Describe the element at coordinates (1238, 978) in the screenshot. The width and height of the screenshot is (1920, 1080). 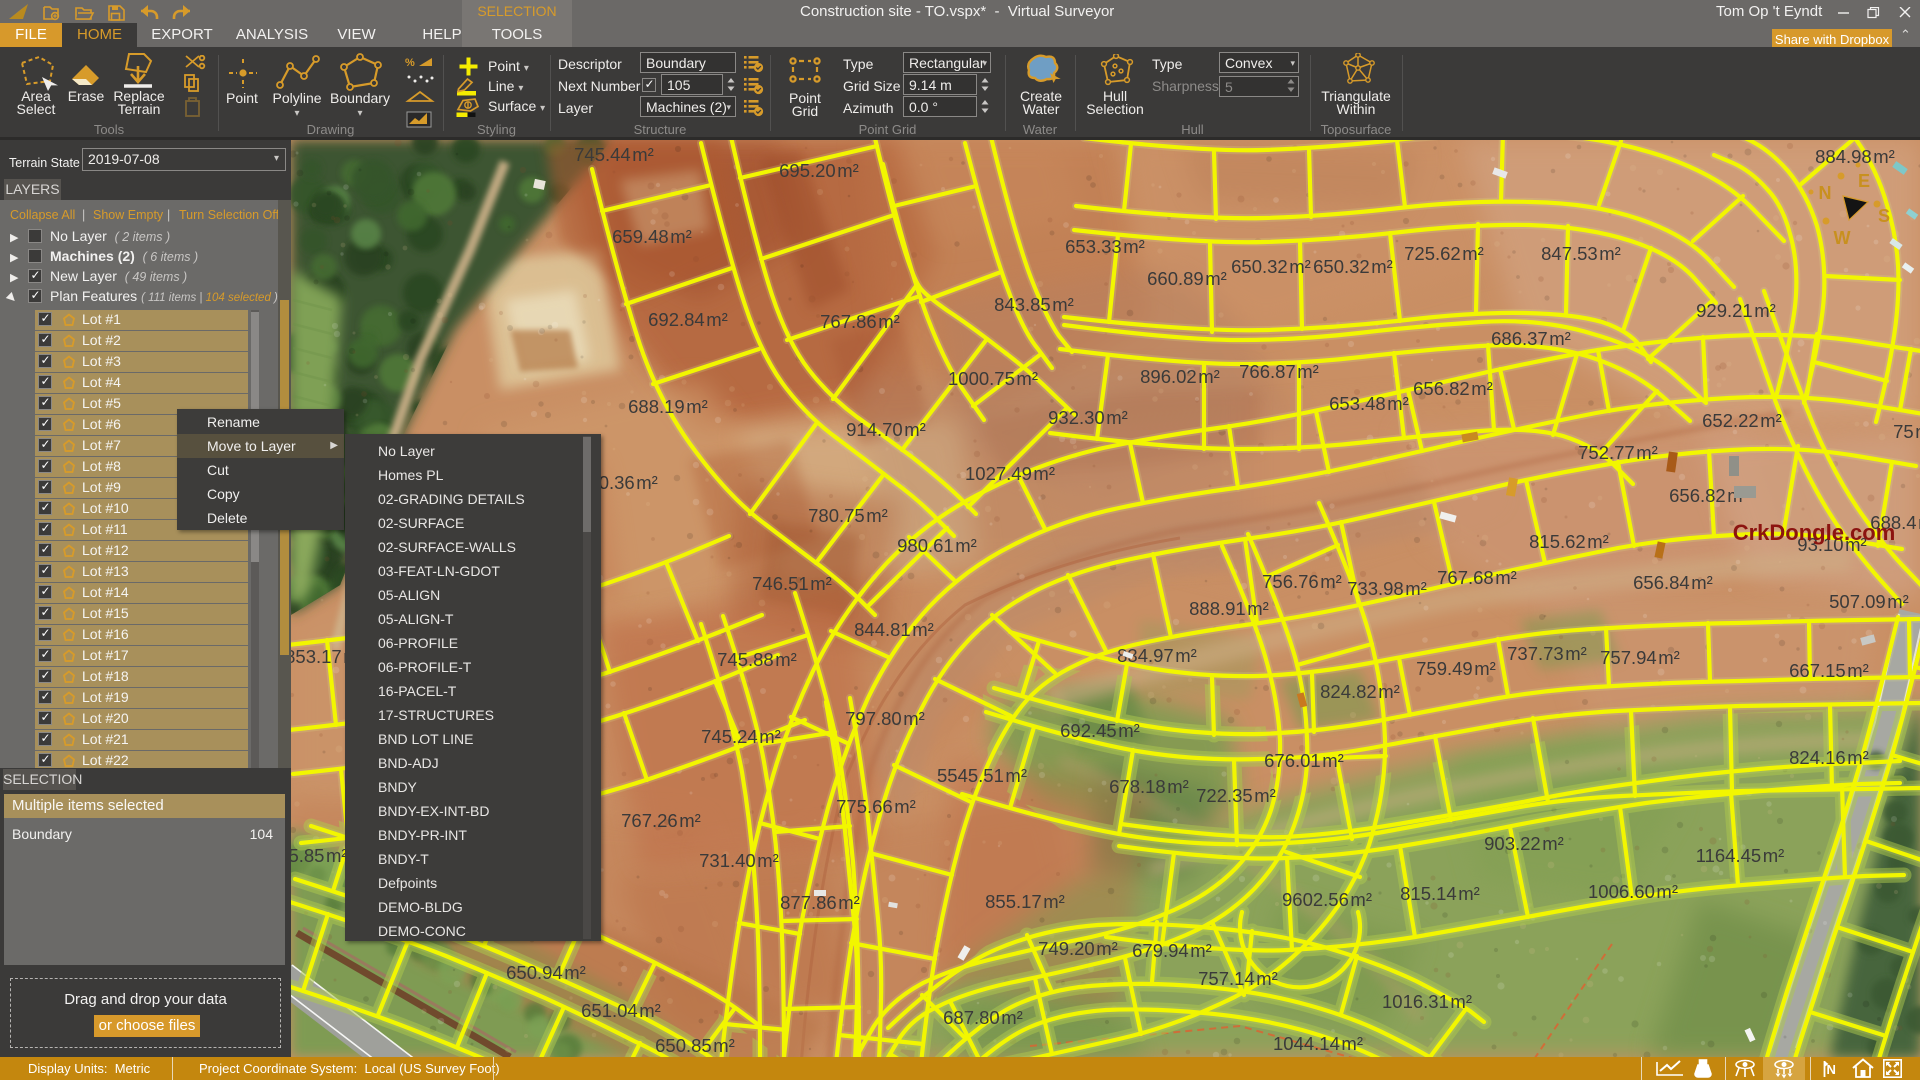
I see `svg-text: 757.14 m²` at that location.